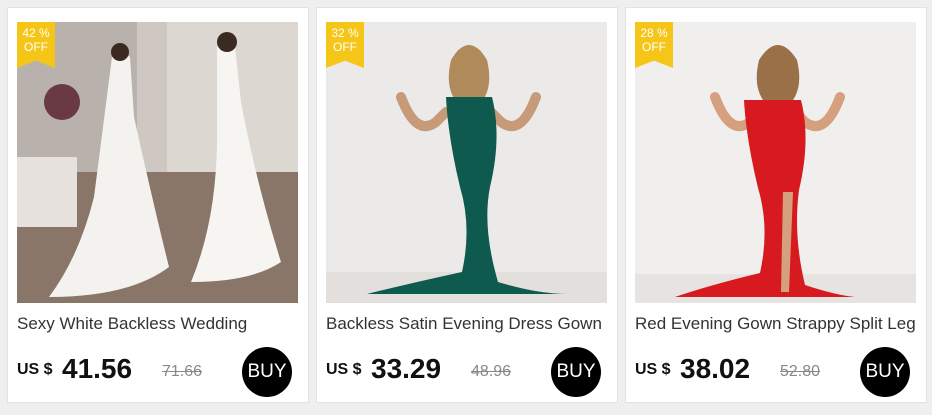 This screenshot has height=415, width=932. I want to click on product-title: Red Evening Gown Strappy Split Leg, so click(777, 324).